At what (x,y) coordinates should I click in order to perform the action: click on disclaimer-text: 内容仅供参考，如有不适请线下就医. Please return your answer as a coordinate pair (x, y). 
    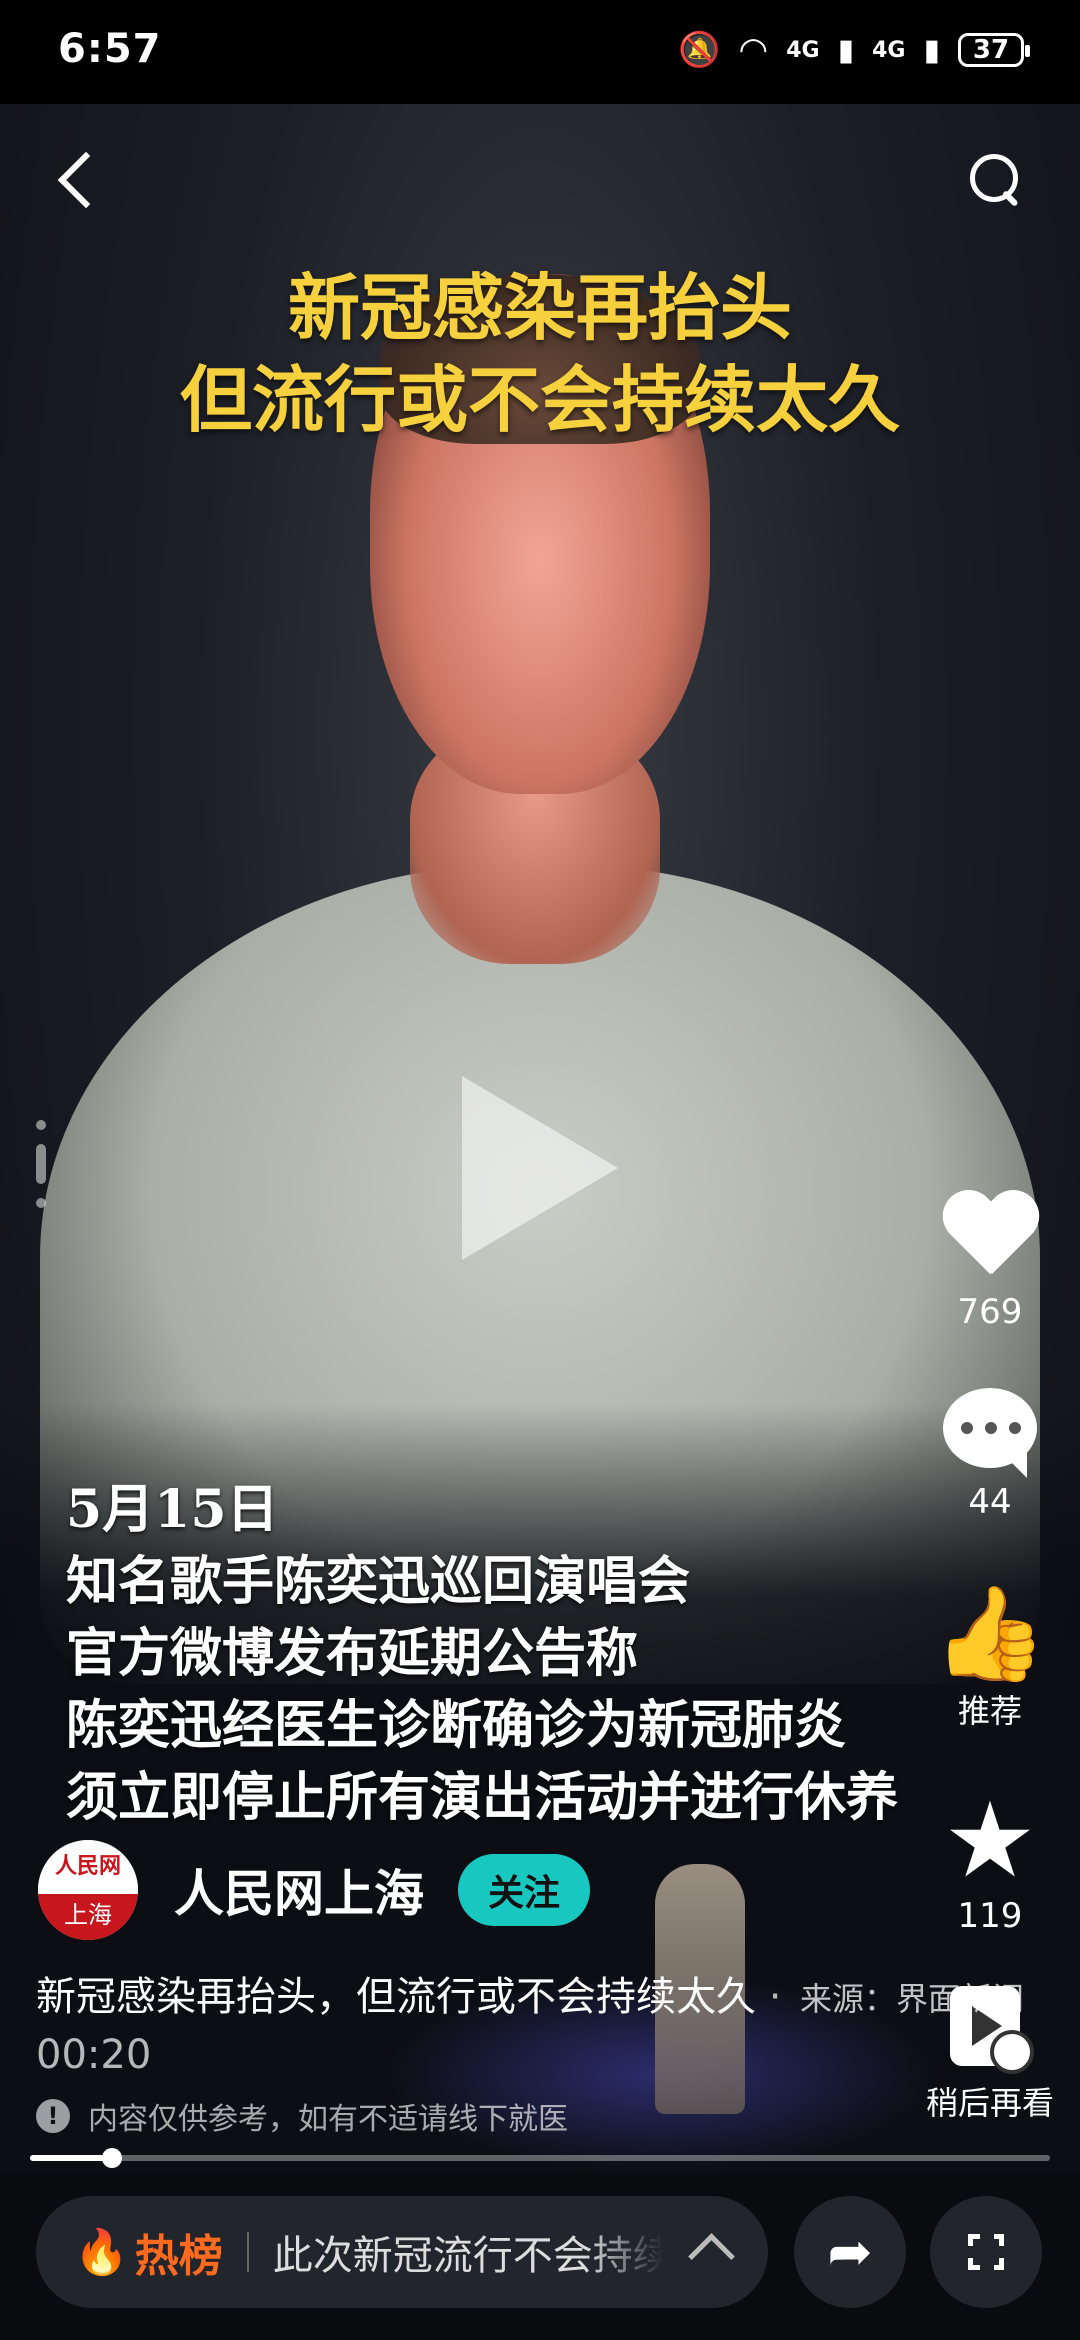
    Looking at the image, I should click on (328, 2119).